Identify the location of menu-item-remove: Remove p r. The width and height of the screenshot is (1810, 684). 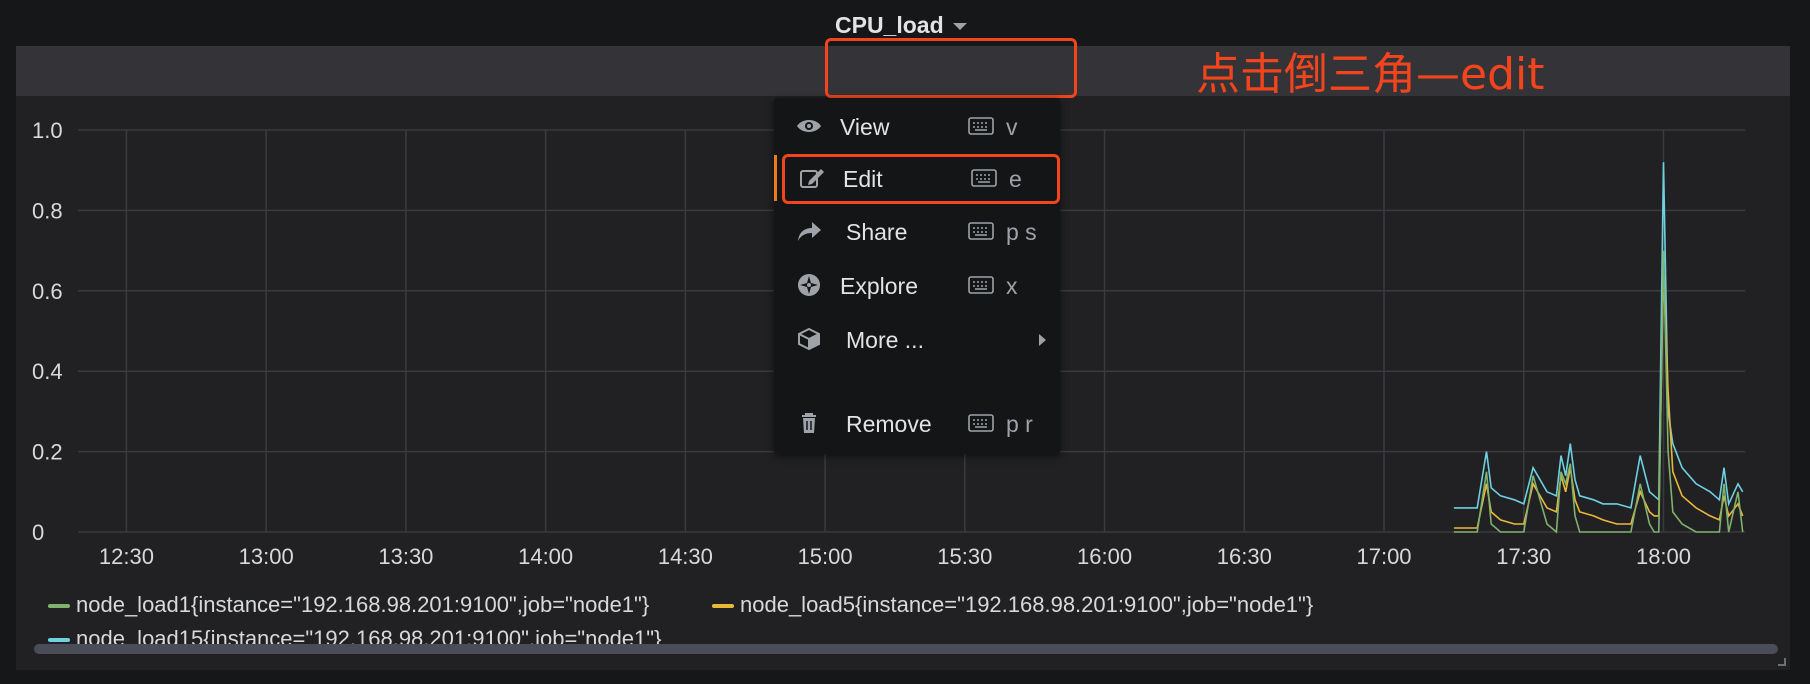
(917, 423).